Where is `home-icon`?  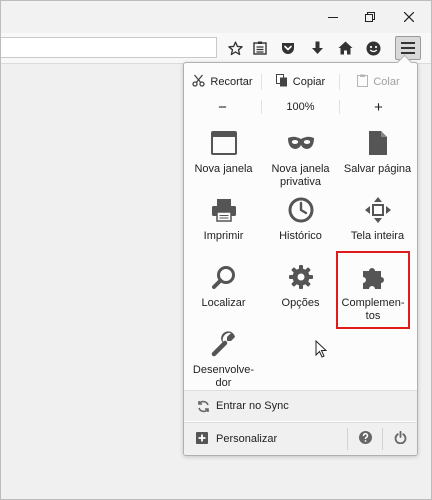
home-icon is located at coordinates (345, 48).